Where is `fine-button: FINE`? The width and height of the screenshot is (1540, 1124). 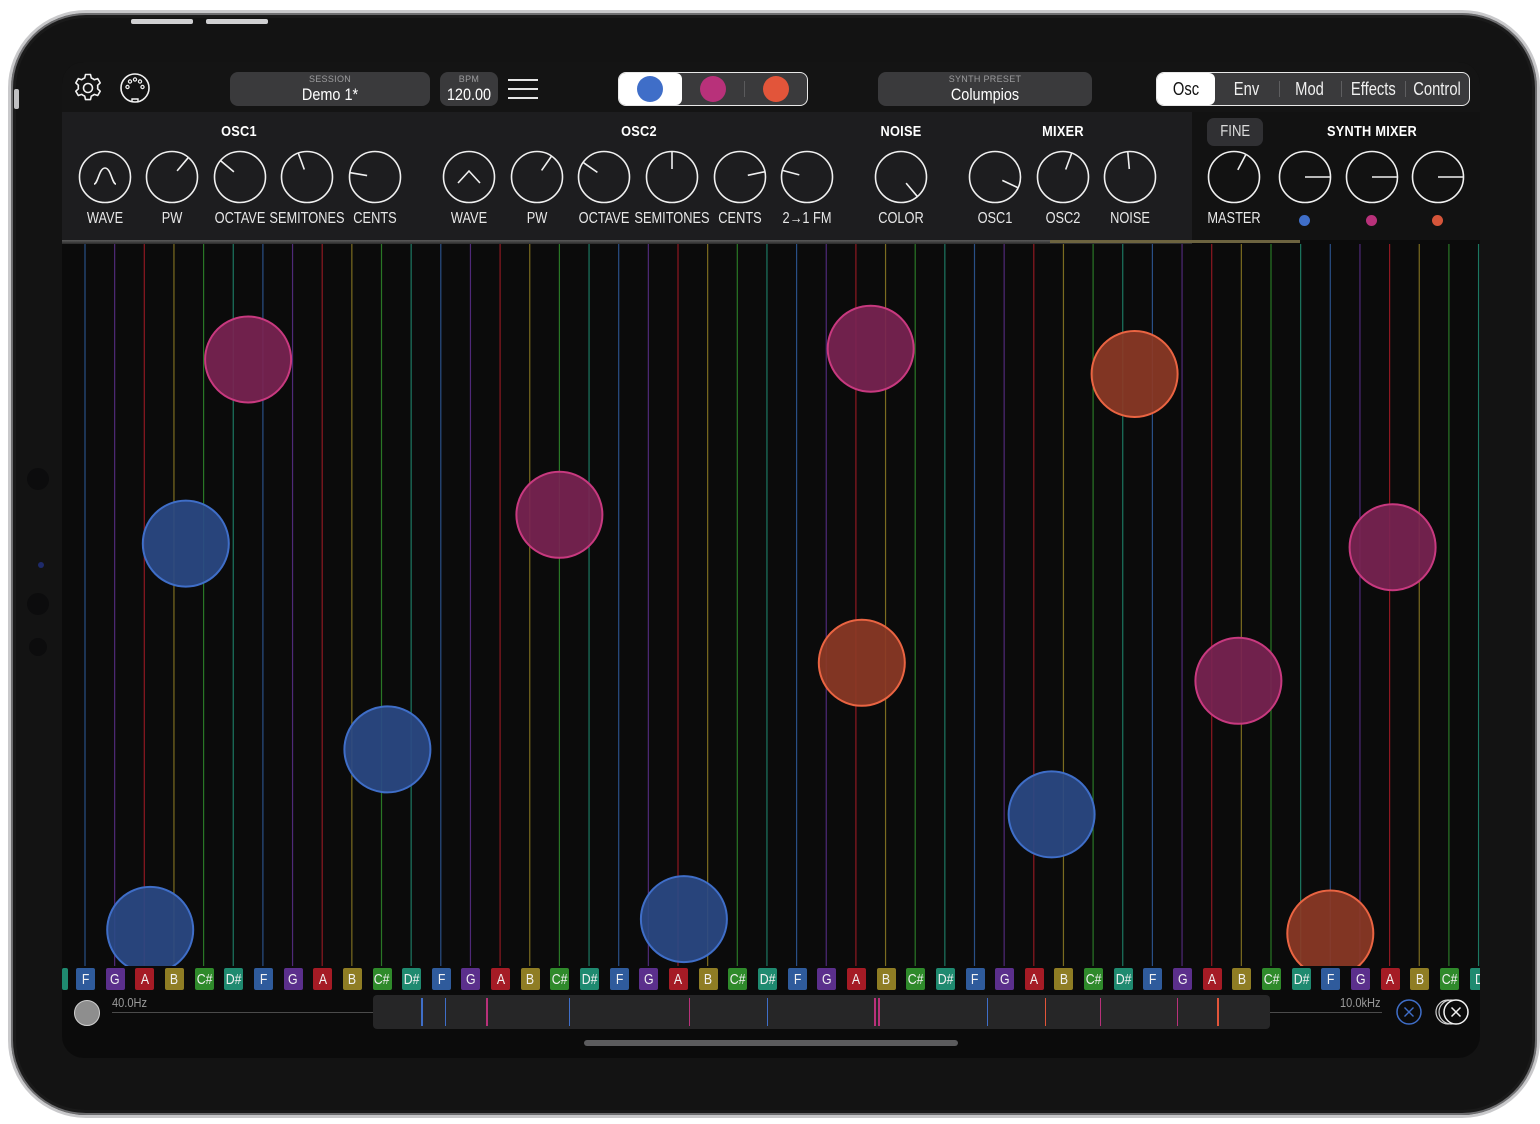 fine-button: FINE is located at coordinates (1235, 132).